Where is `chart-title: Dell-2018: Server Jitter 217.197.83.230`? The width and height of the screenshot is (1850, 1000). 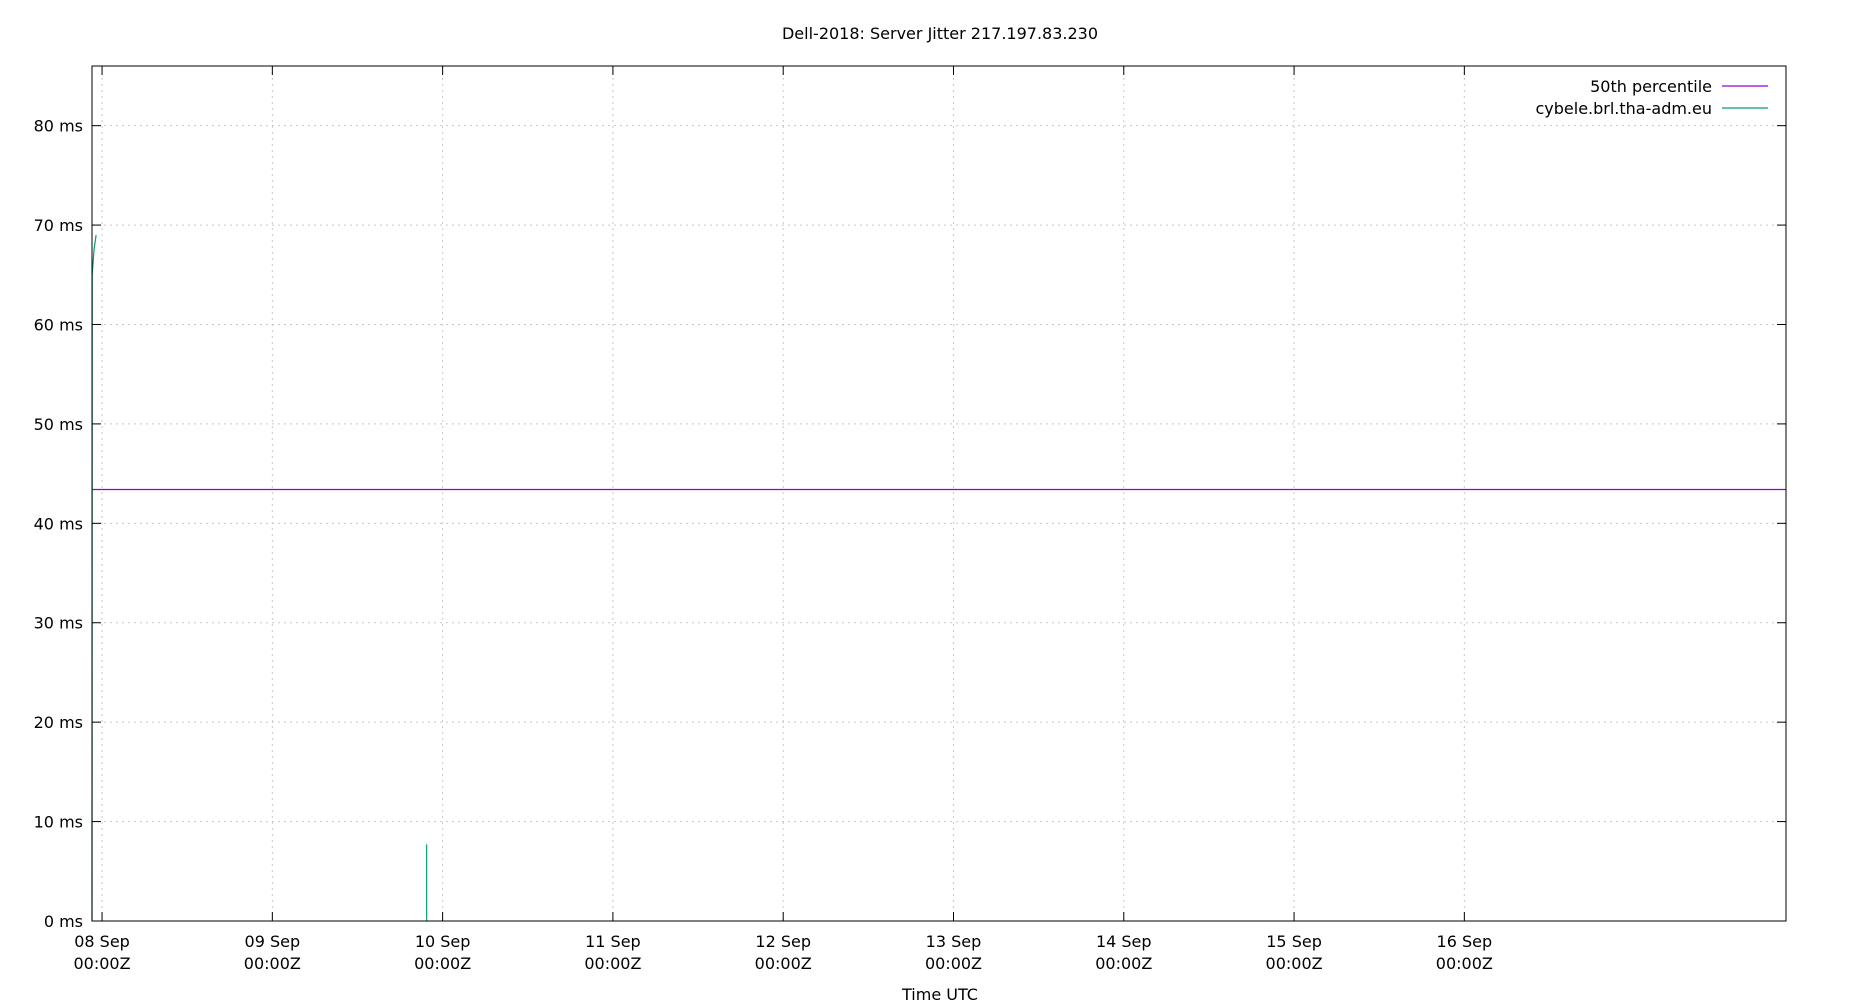 chart-title: Dell-2018: Server Jitter 217.197.83.230 is located at coordinates (940, 33).